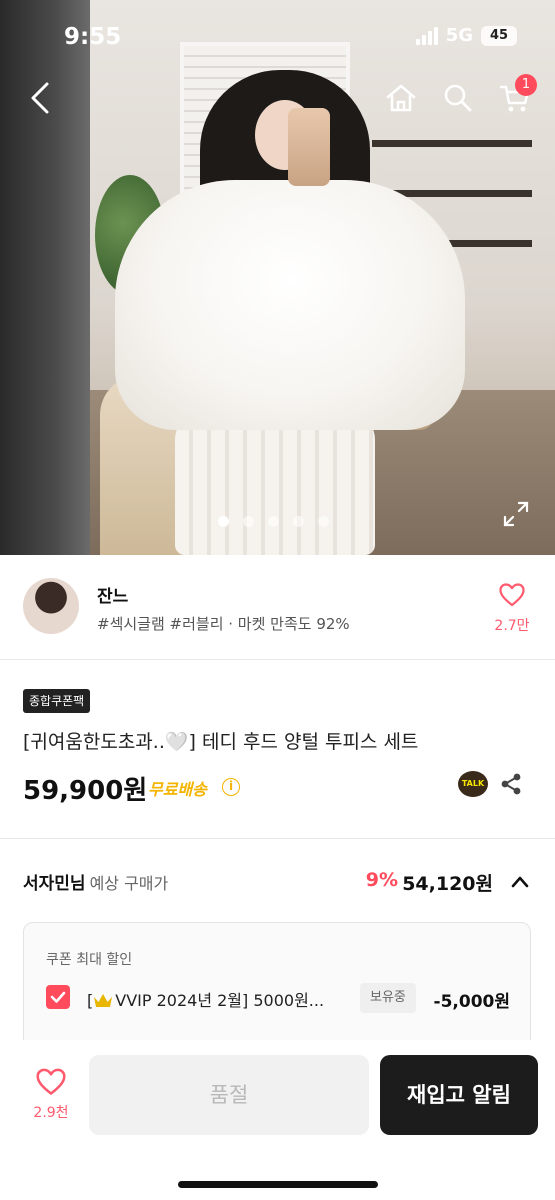  I want to click on coupon-owned-badge: 보유중, so click(388, 998).